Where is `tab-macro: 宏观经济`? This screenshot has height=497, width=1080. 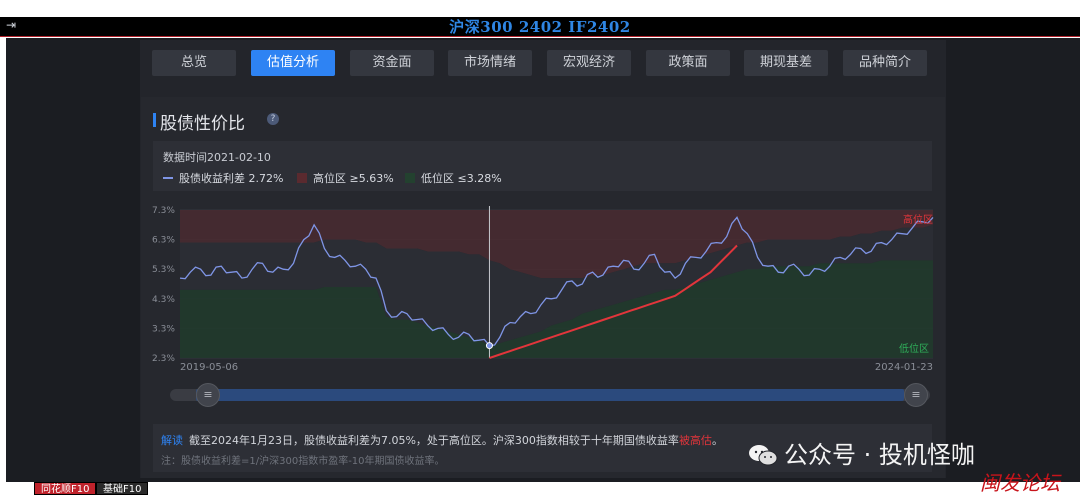 tab-macro: 宏观经济 is located at coordinates (589, 63).